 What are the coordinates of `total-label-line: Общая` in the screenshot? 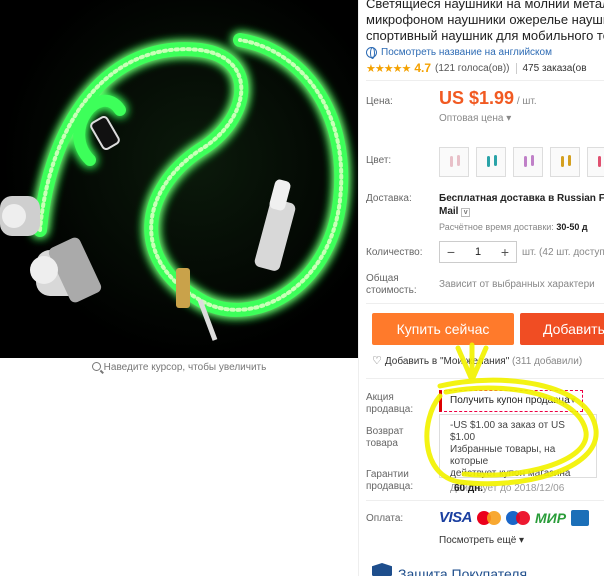 It's located at (382, 278).